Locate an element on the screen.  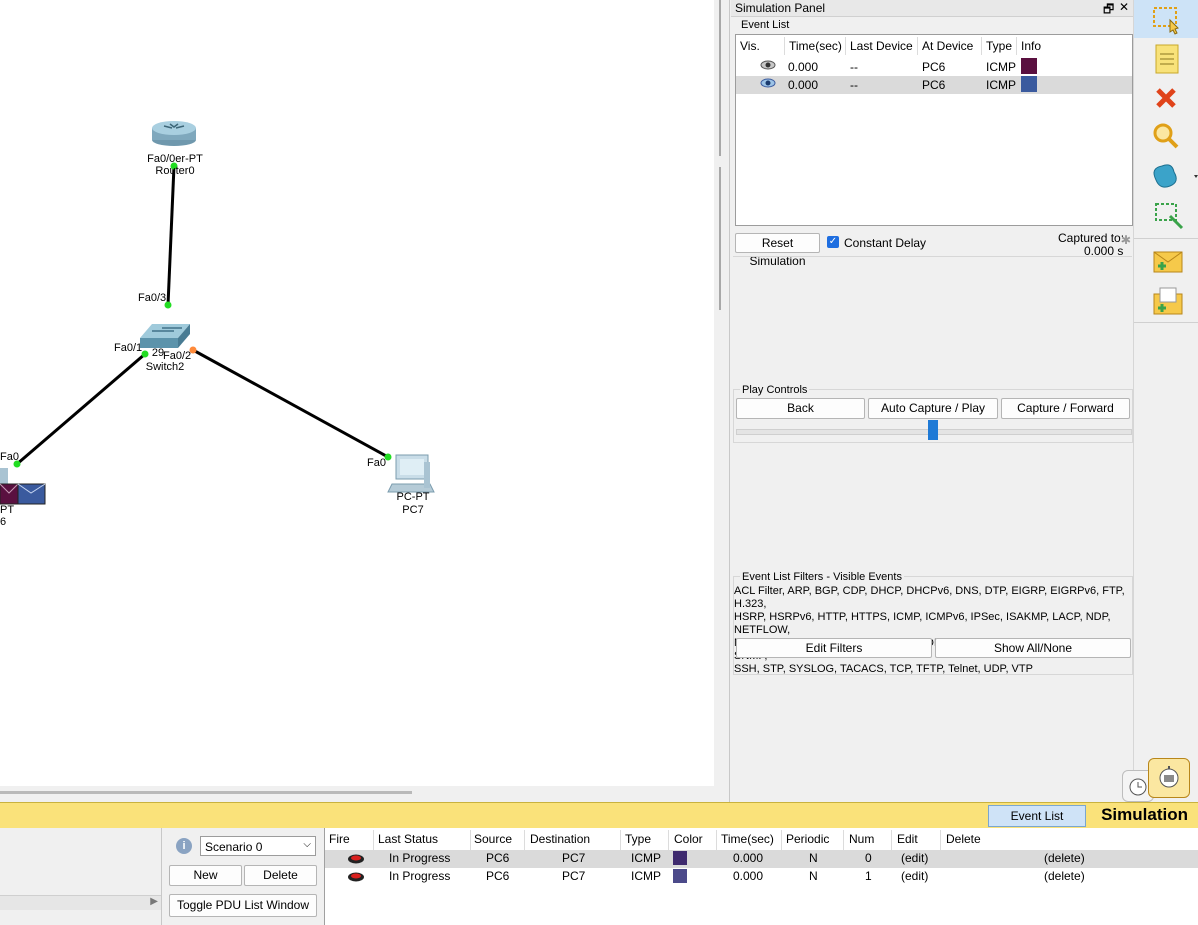
inspect-tool is located at coordinates (1166, 136).